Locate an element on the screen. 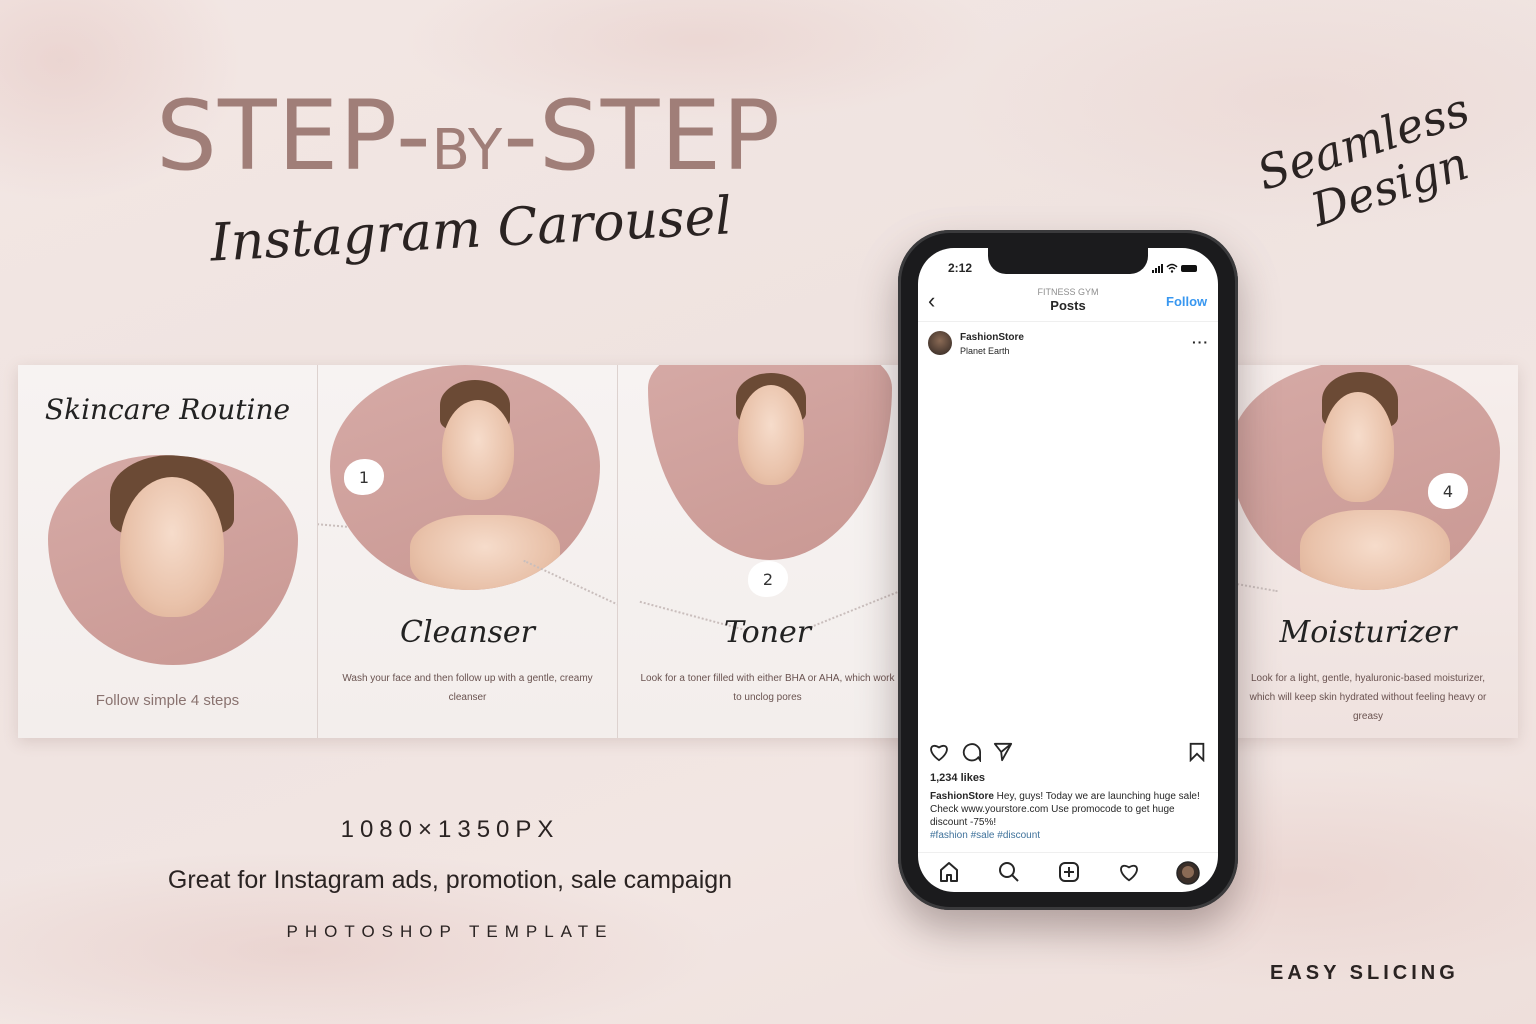 The height and width of the screenshot is (1024, 1536). slide-title: Toner is located at coordinates (767, 632).